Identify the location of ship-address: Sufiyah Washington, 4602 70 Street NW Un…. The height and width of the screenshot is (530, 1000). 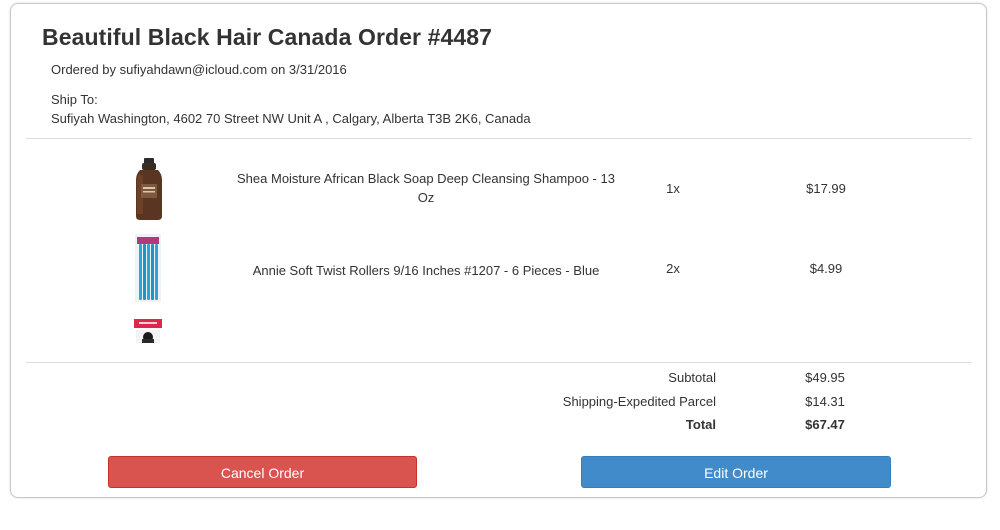
(291, 118).